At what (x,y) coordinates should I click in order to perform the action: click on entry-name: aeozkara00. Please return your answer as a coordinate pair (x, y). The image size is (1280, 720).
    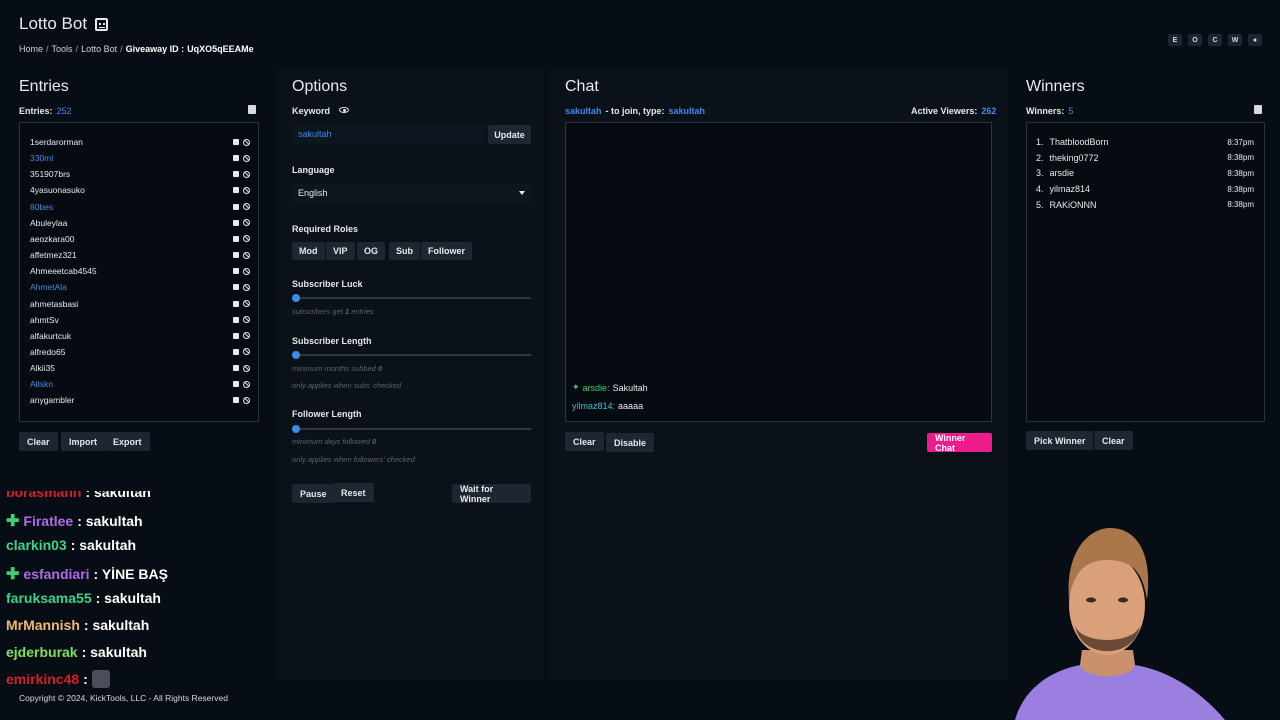
    Looking at the image, I should click on (52, 238).